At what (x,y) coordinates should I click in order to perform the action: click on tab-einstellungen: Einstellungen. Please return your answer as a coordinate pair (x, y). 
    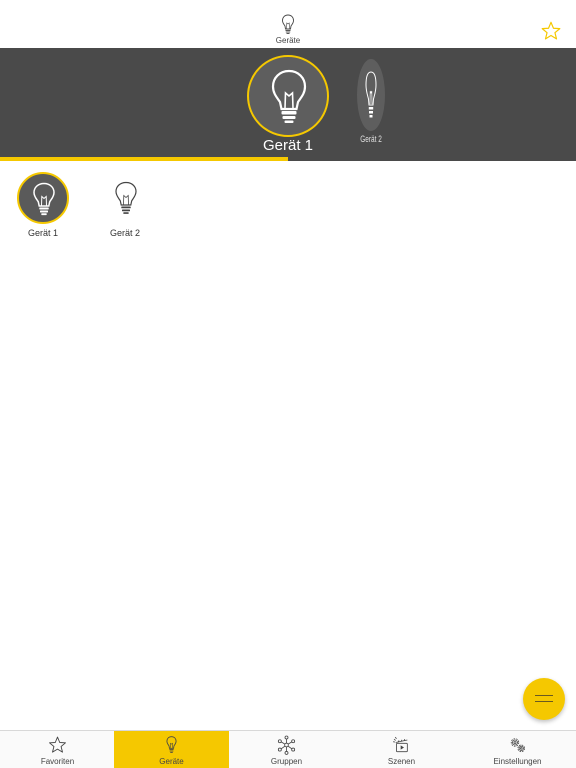
    Looking at the image, I should click on (517, 749).